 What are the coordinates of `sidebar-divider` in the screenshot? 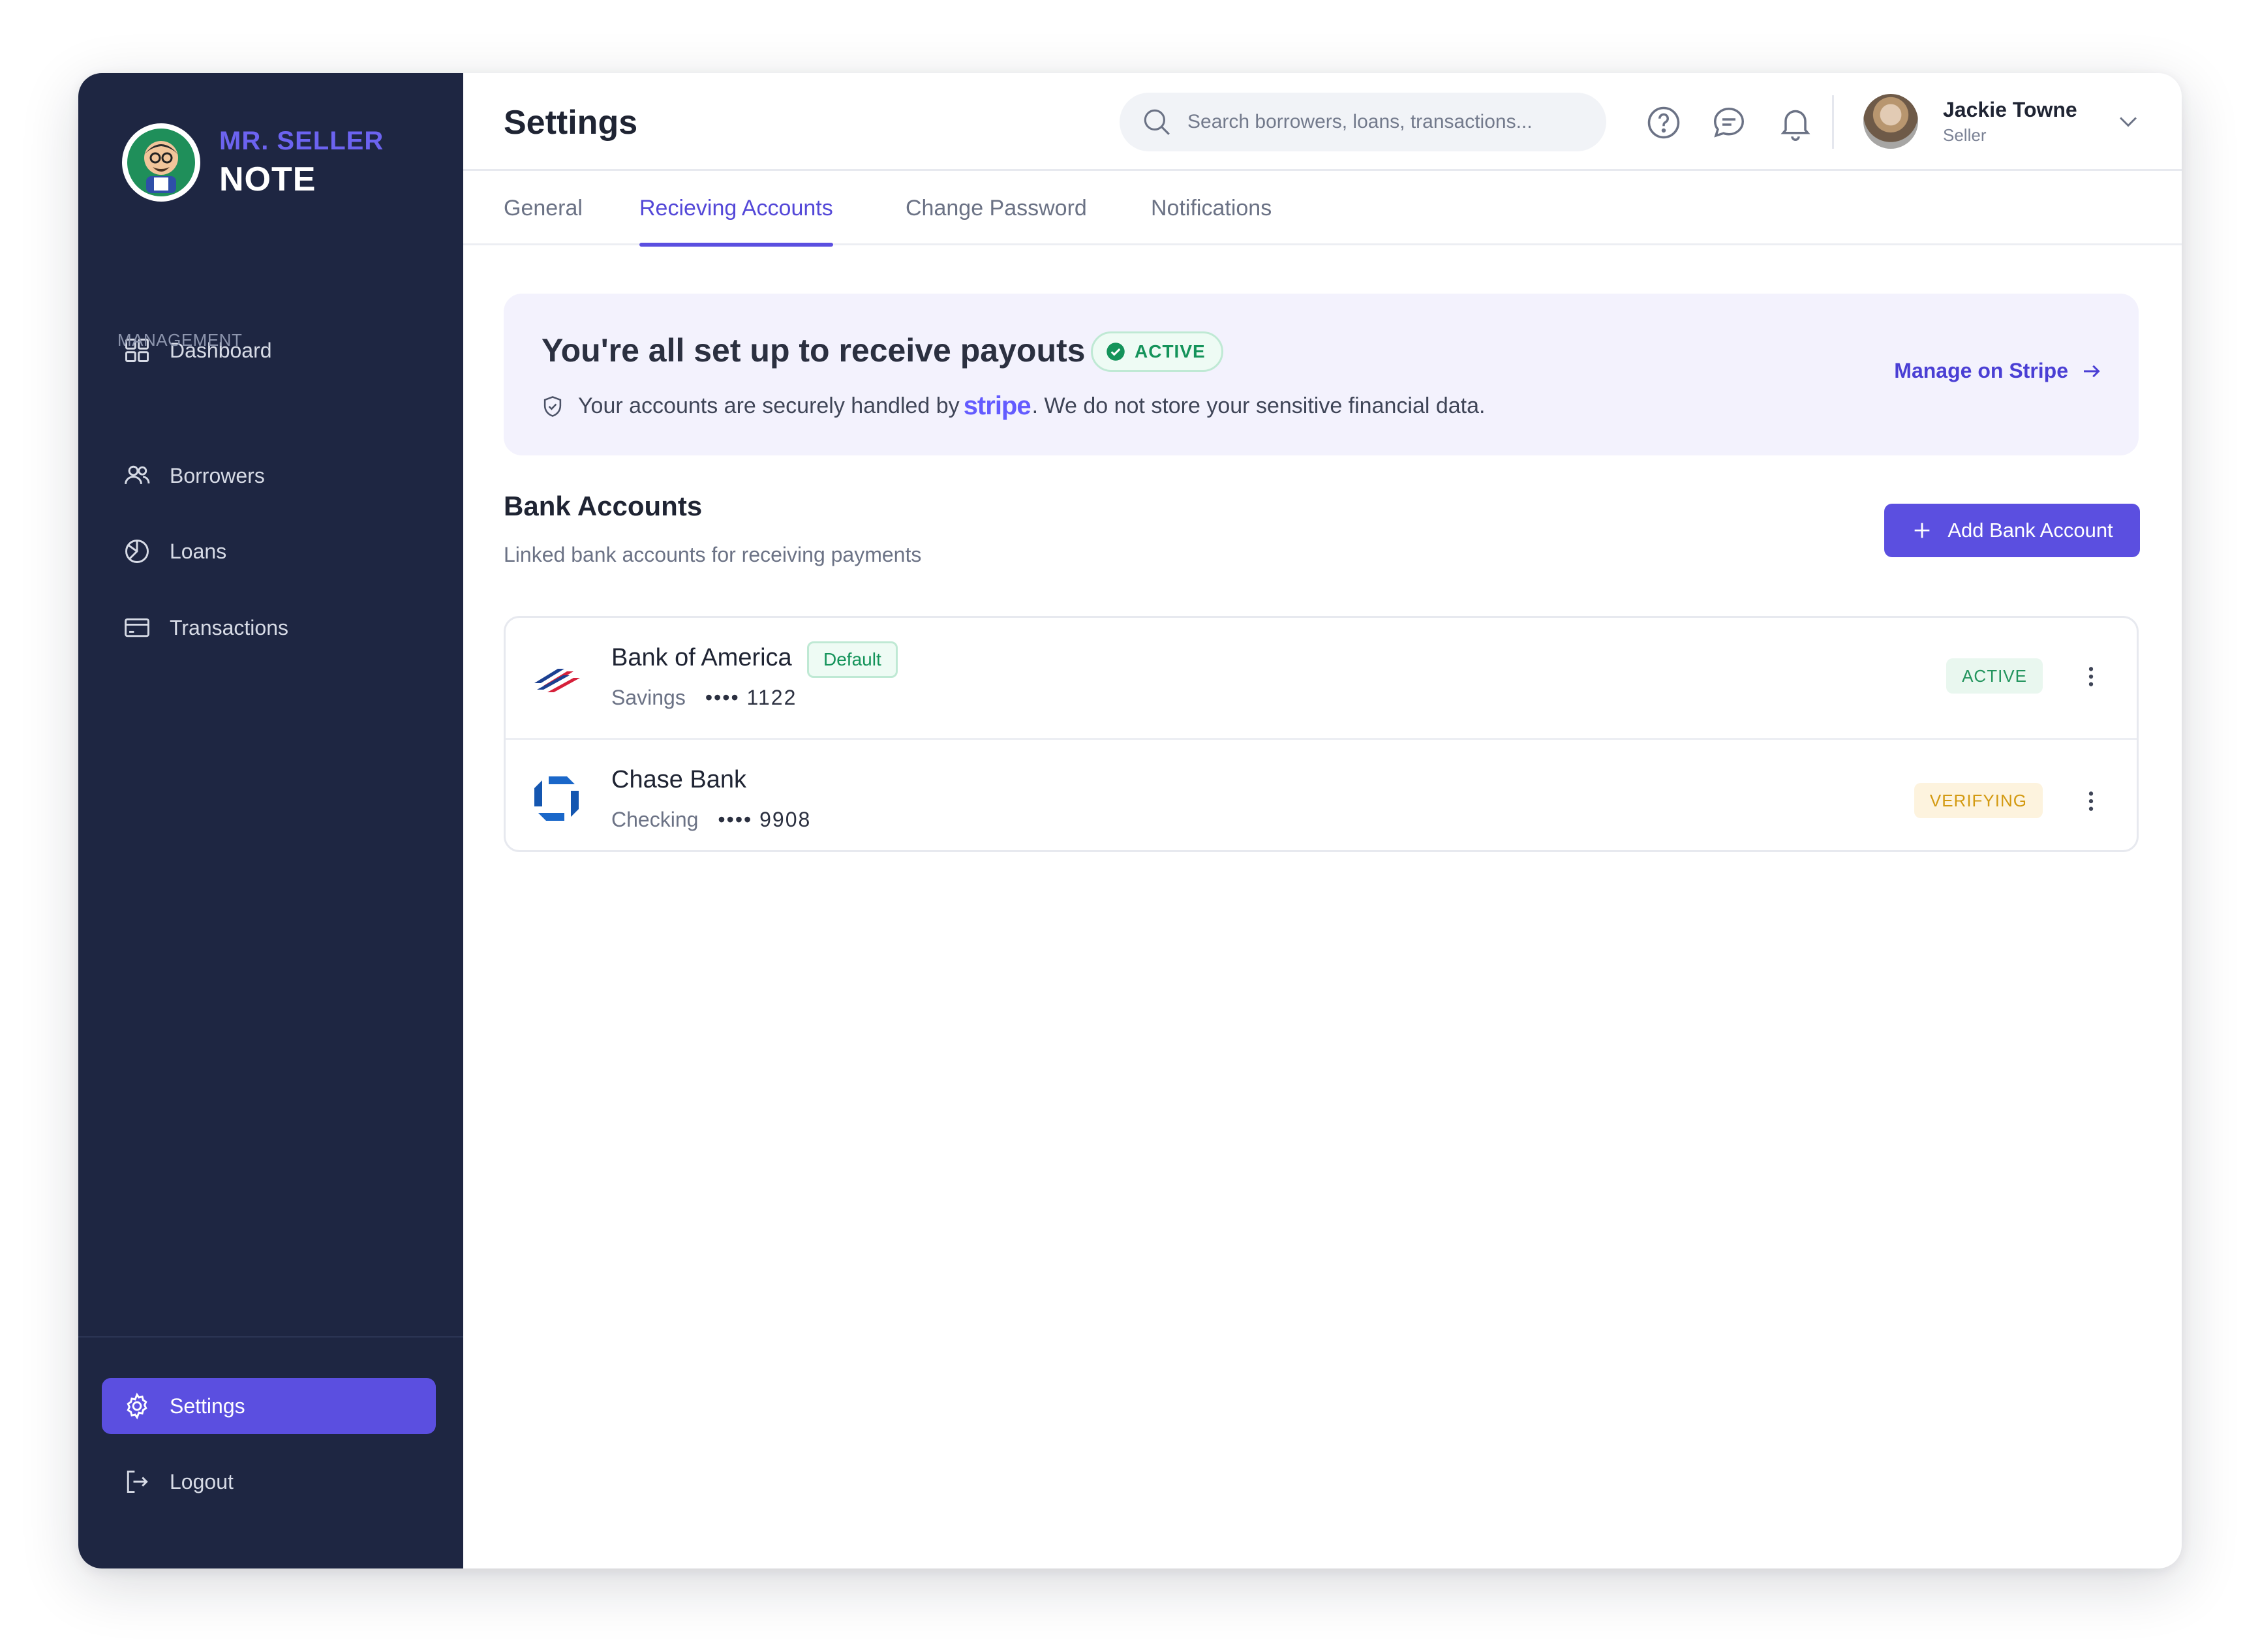 It's located at (270, 1337).